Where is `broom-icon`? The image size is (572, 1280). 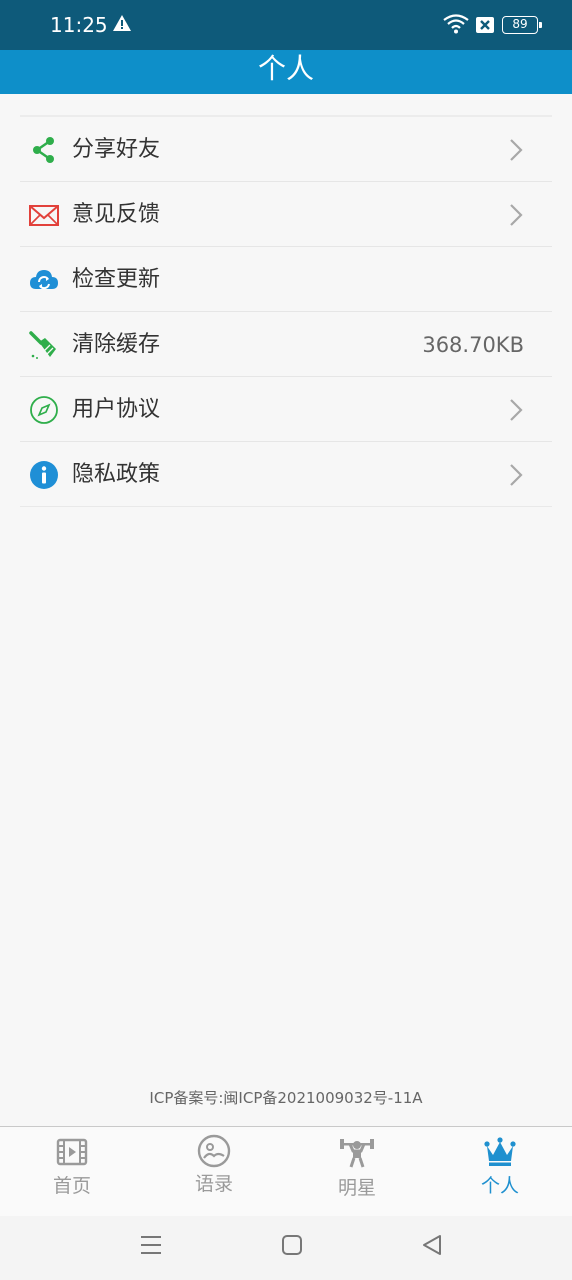
broom-icon is located at coordinates (44, 345).